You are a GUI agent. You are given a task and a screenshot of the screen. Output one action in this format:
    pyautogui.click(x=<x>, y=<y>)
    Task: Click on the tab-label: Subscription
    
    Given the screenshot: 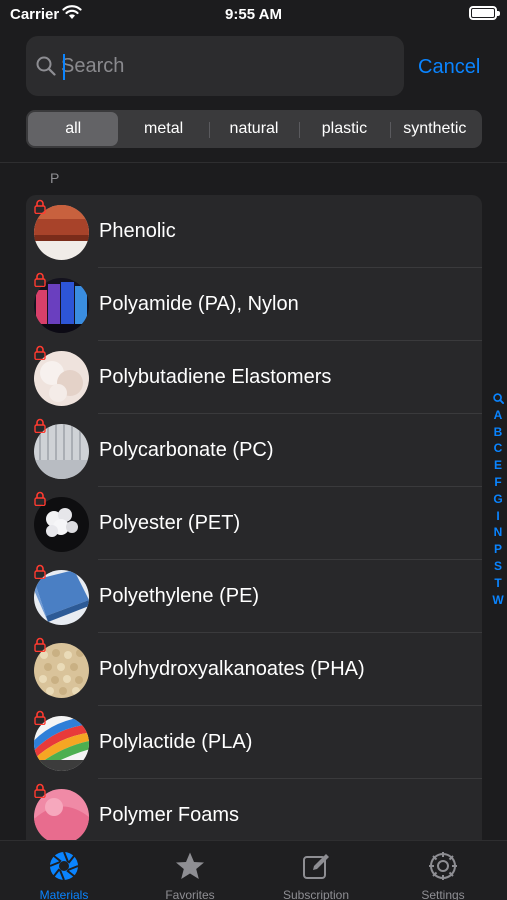 What is the action you would take?
    pyautogui.click(x=316, y=894)
    